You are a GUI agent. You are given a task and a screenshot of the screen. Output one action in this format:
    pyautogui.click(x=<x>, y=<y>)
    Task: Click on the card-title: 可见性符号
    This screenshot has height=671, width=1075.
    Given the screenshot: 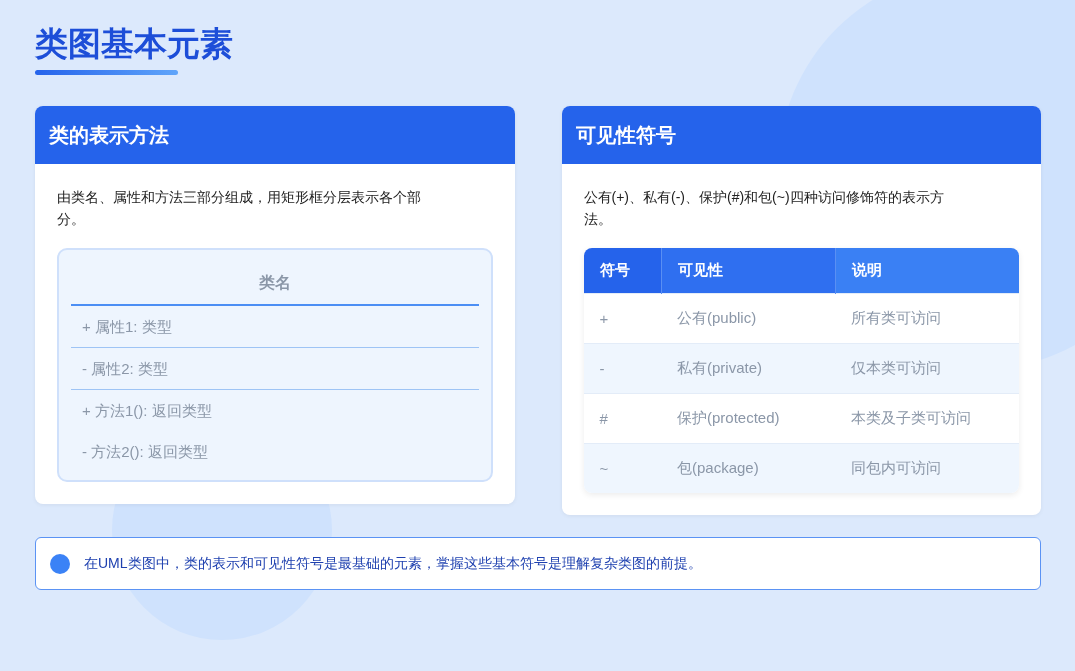 What is the action you would take?
    pyautogui.click(x=801, y=135)
    